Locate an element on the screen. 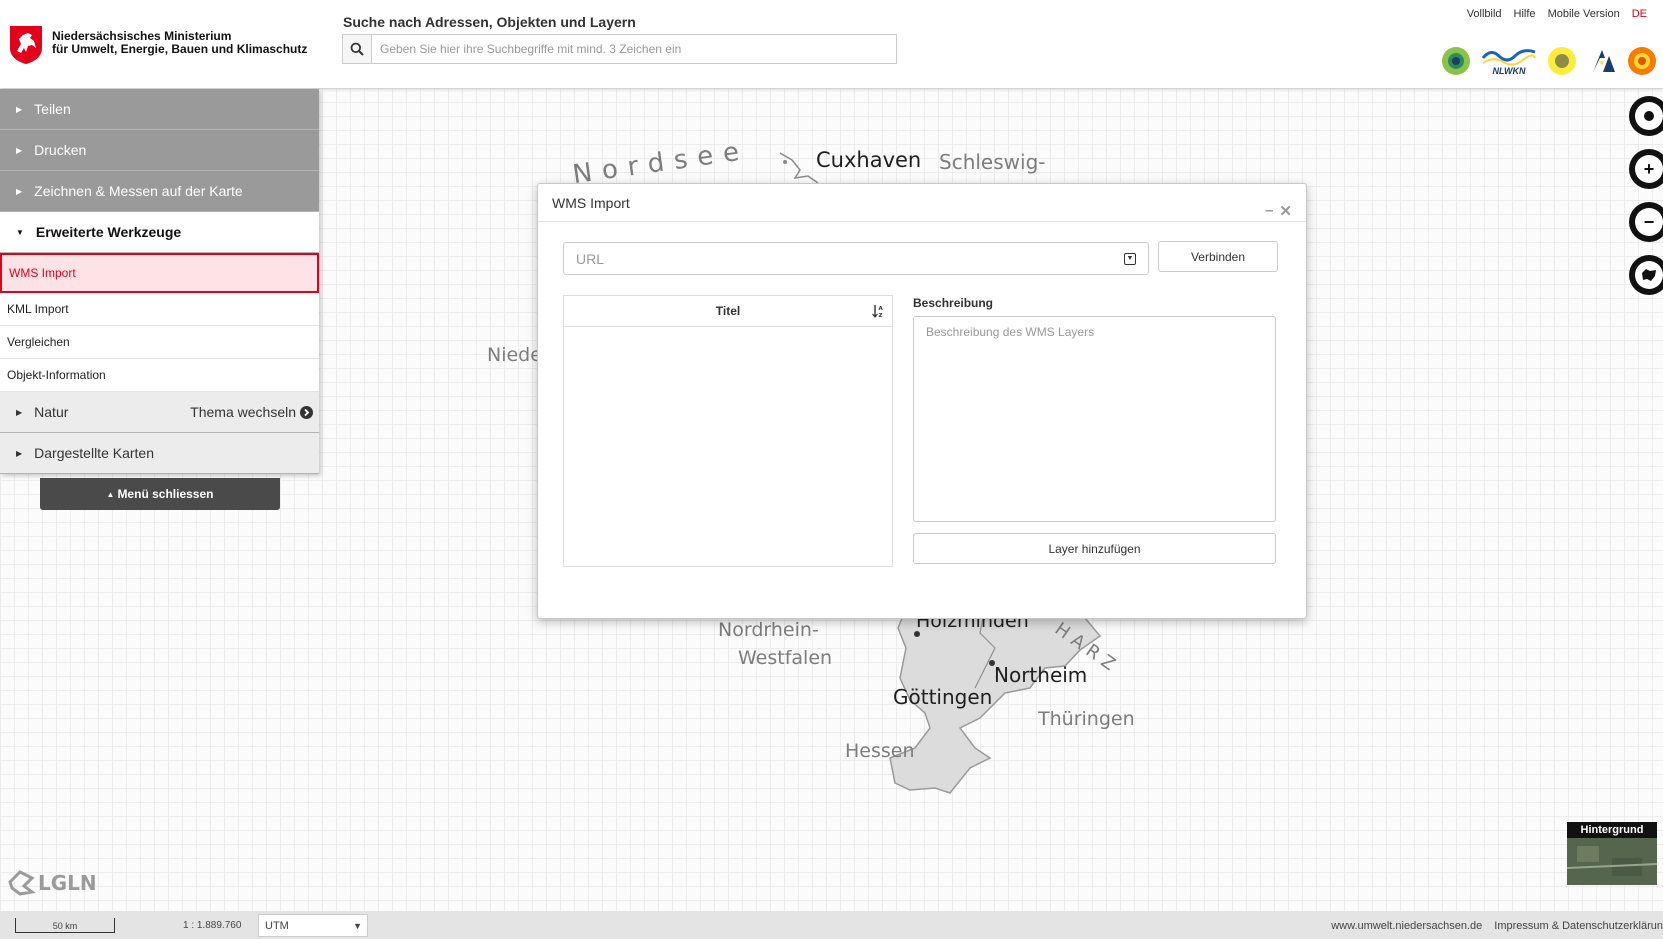  map-tools: + − is located at coordinates (1646, 195).